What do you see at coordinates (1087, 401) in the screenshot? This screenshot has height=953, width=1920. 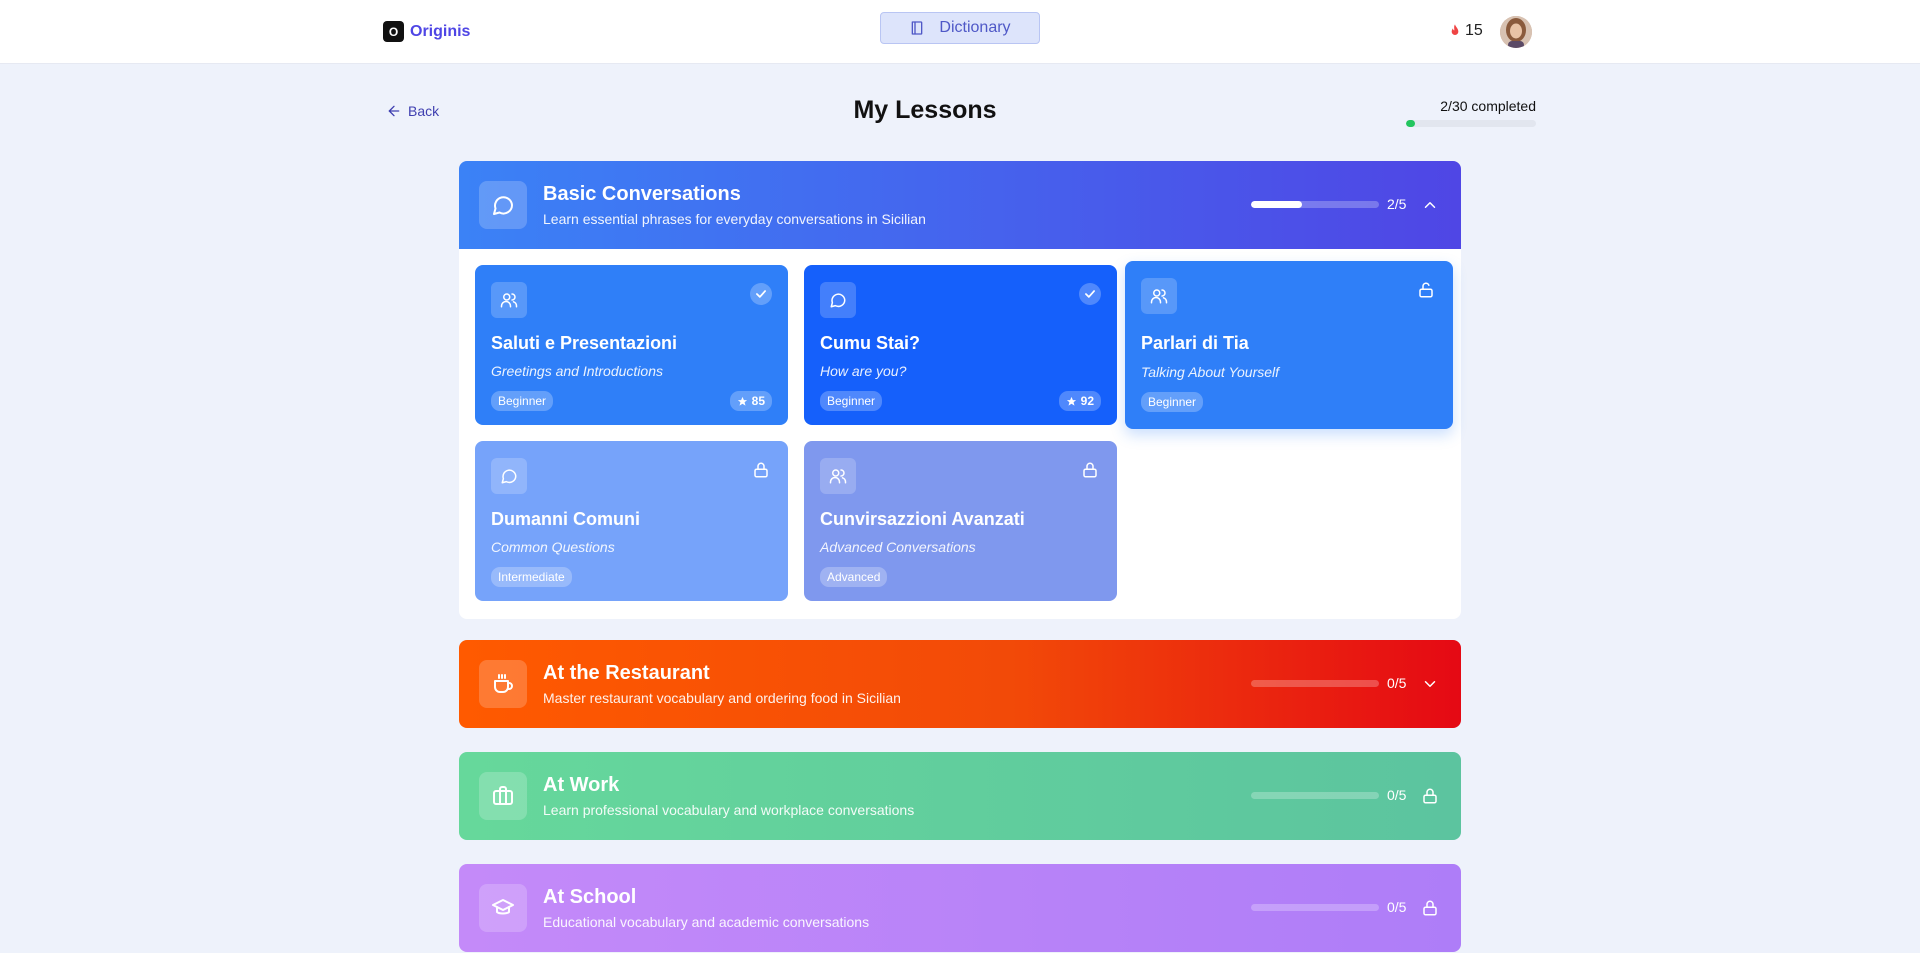 I see `score-value: 92` at bounding box center [1087, 401].